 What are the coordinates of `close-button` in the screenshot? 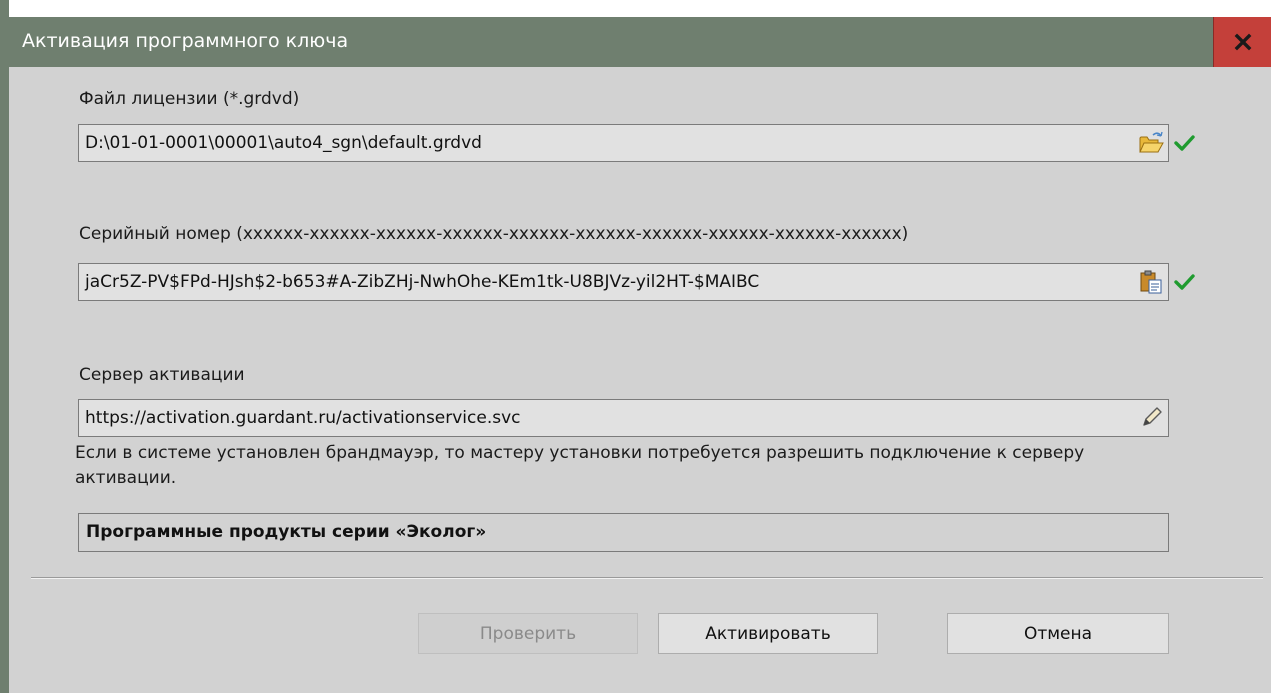 It's located at (1242, 42).